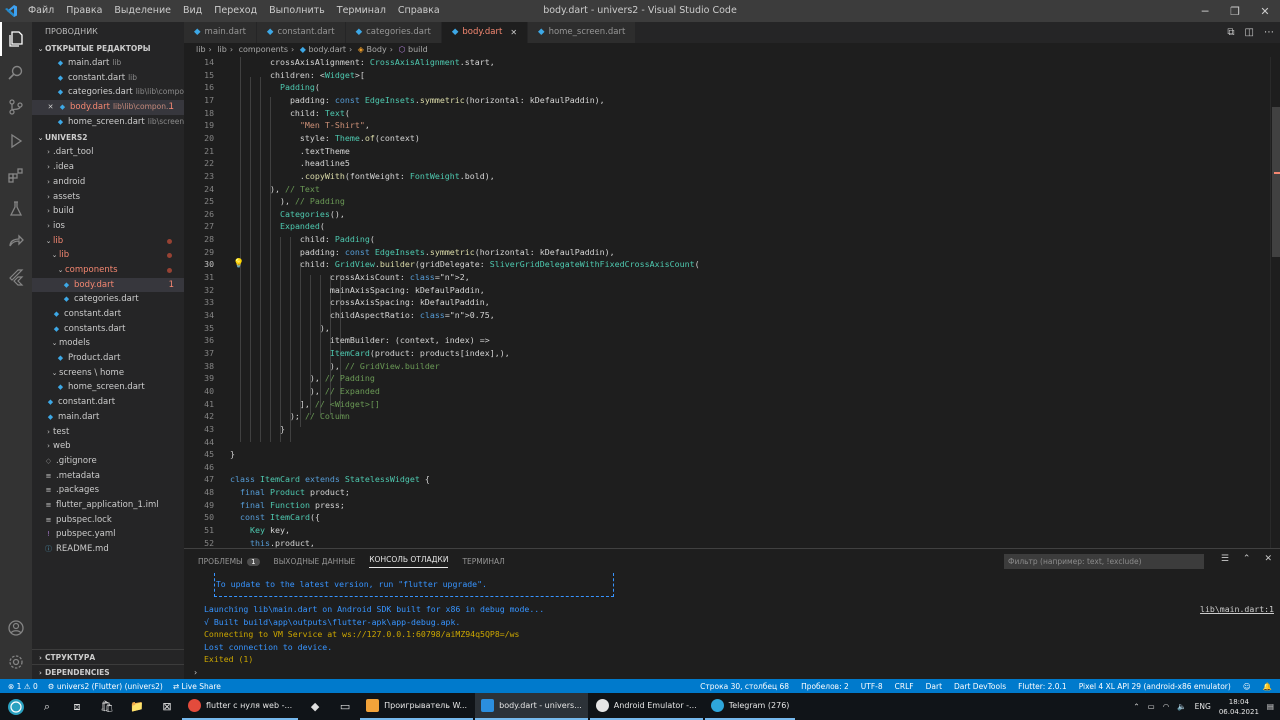  Describe the element at coordinates (108, 211) in the screenshot. I see `tree-folder: › build` at that location.